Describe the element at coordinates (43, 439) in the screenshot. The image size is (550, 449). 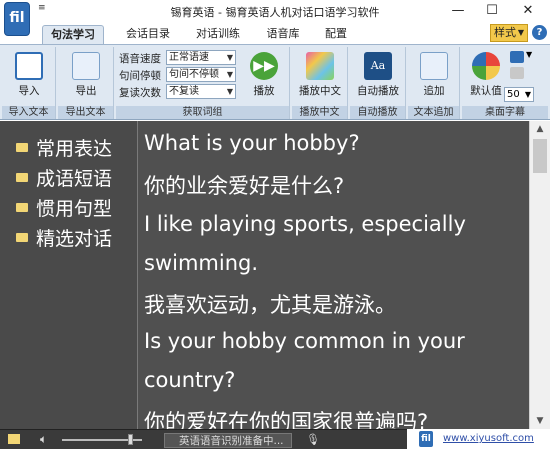
I see `speaker-icon: 🔈︎` at that location.